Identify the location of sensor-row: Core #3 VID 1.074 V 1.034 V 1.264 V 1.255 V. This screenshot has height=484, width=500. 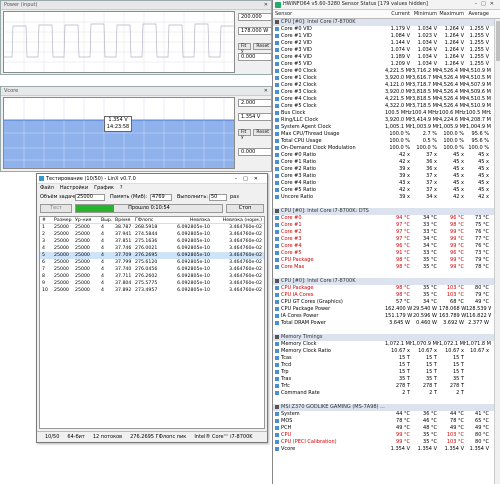
(383, 50).